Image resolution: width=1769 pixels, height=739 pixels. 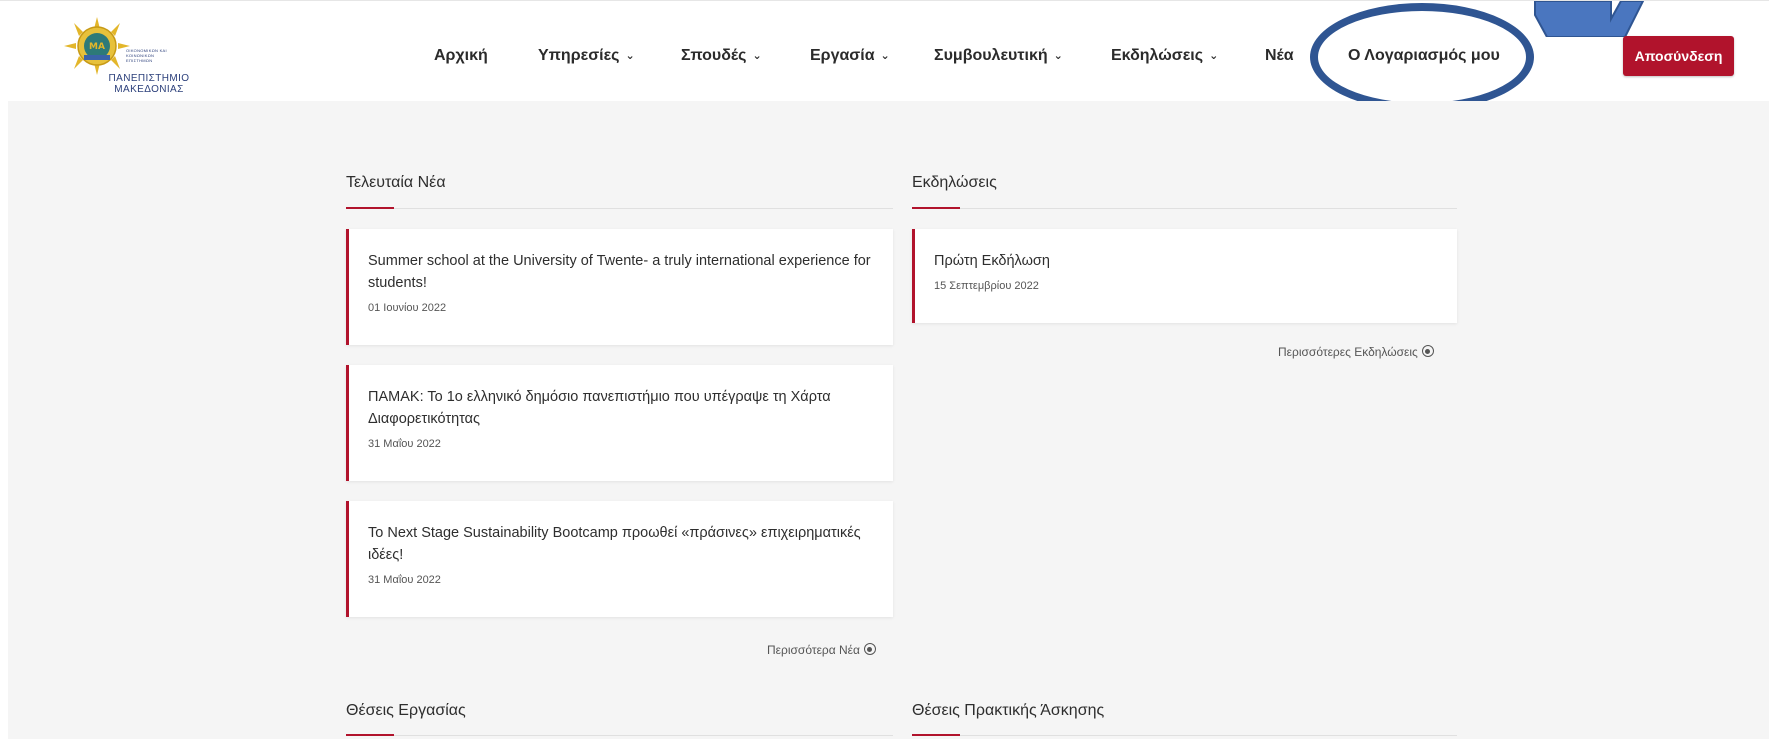 I want to click on university-seal-icon: MA, so click(x=97, y=46).